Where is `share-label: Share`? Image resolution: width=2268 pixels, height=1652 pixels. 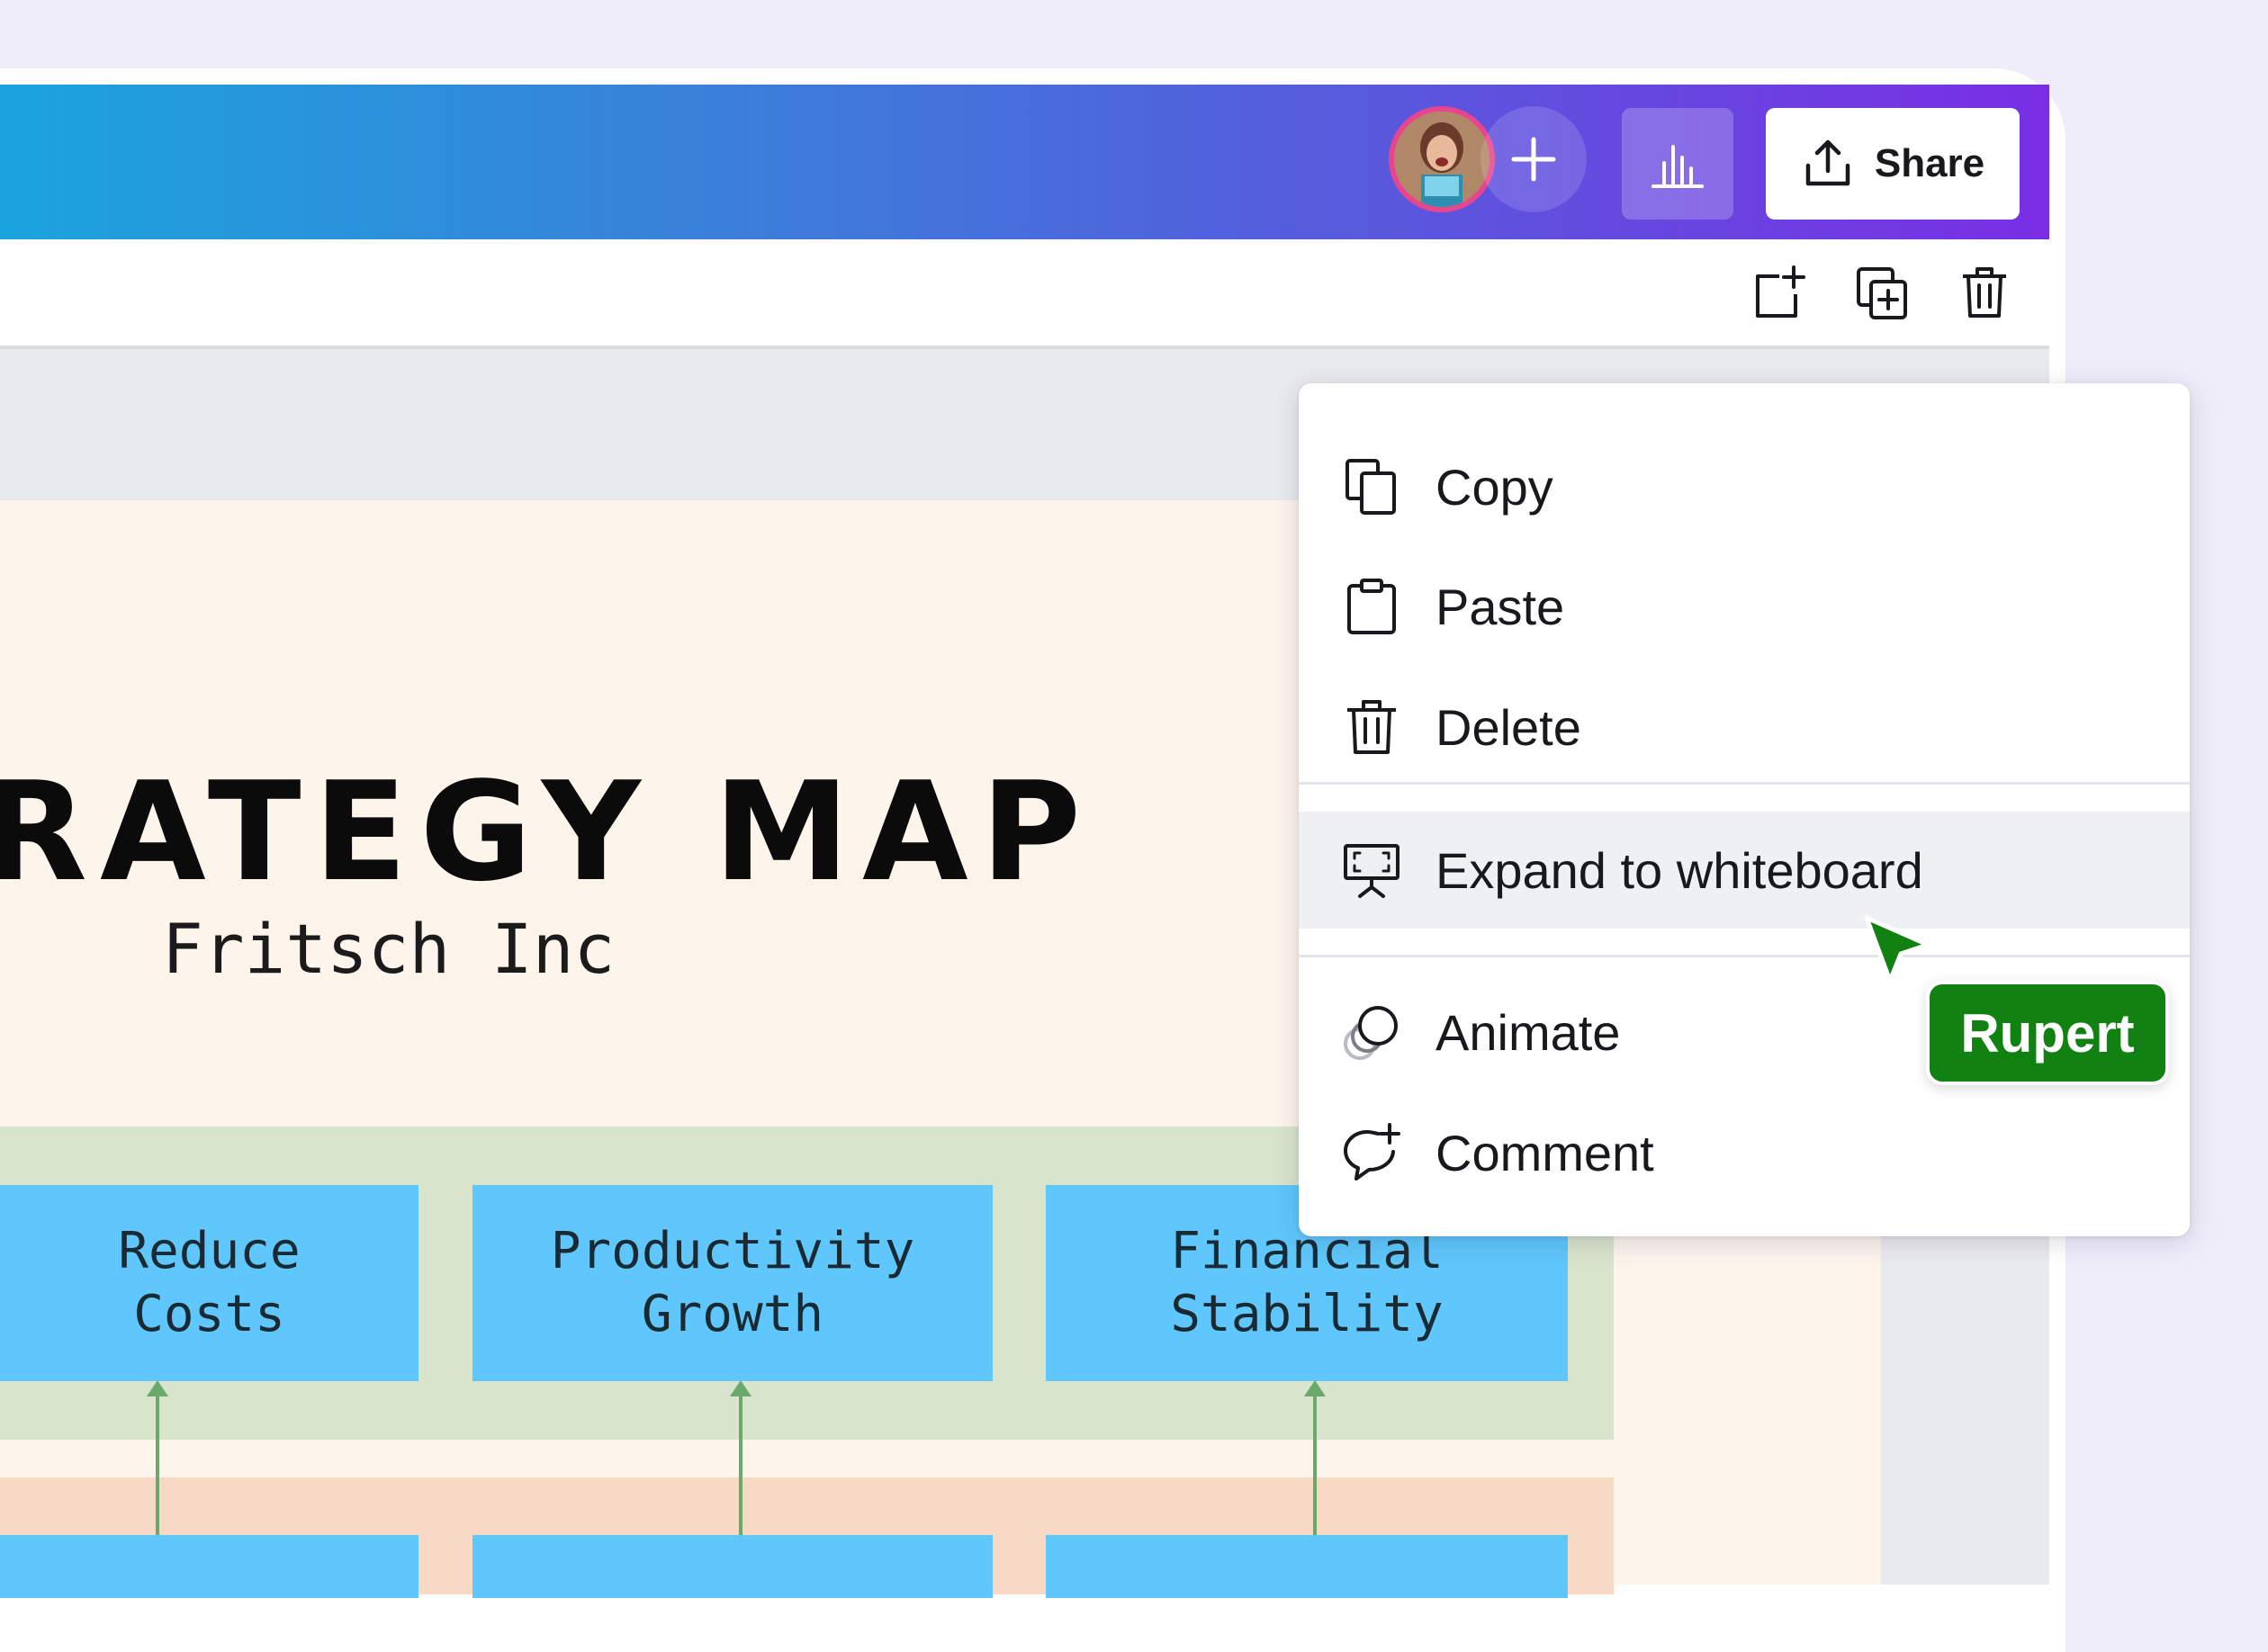
share-label: Share is located at coordinates (1930, 163).